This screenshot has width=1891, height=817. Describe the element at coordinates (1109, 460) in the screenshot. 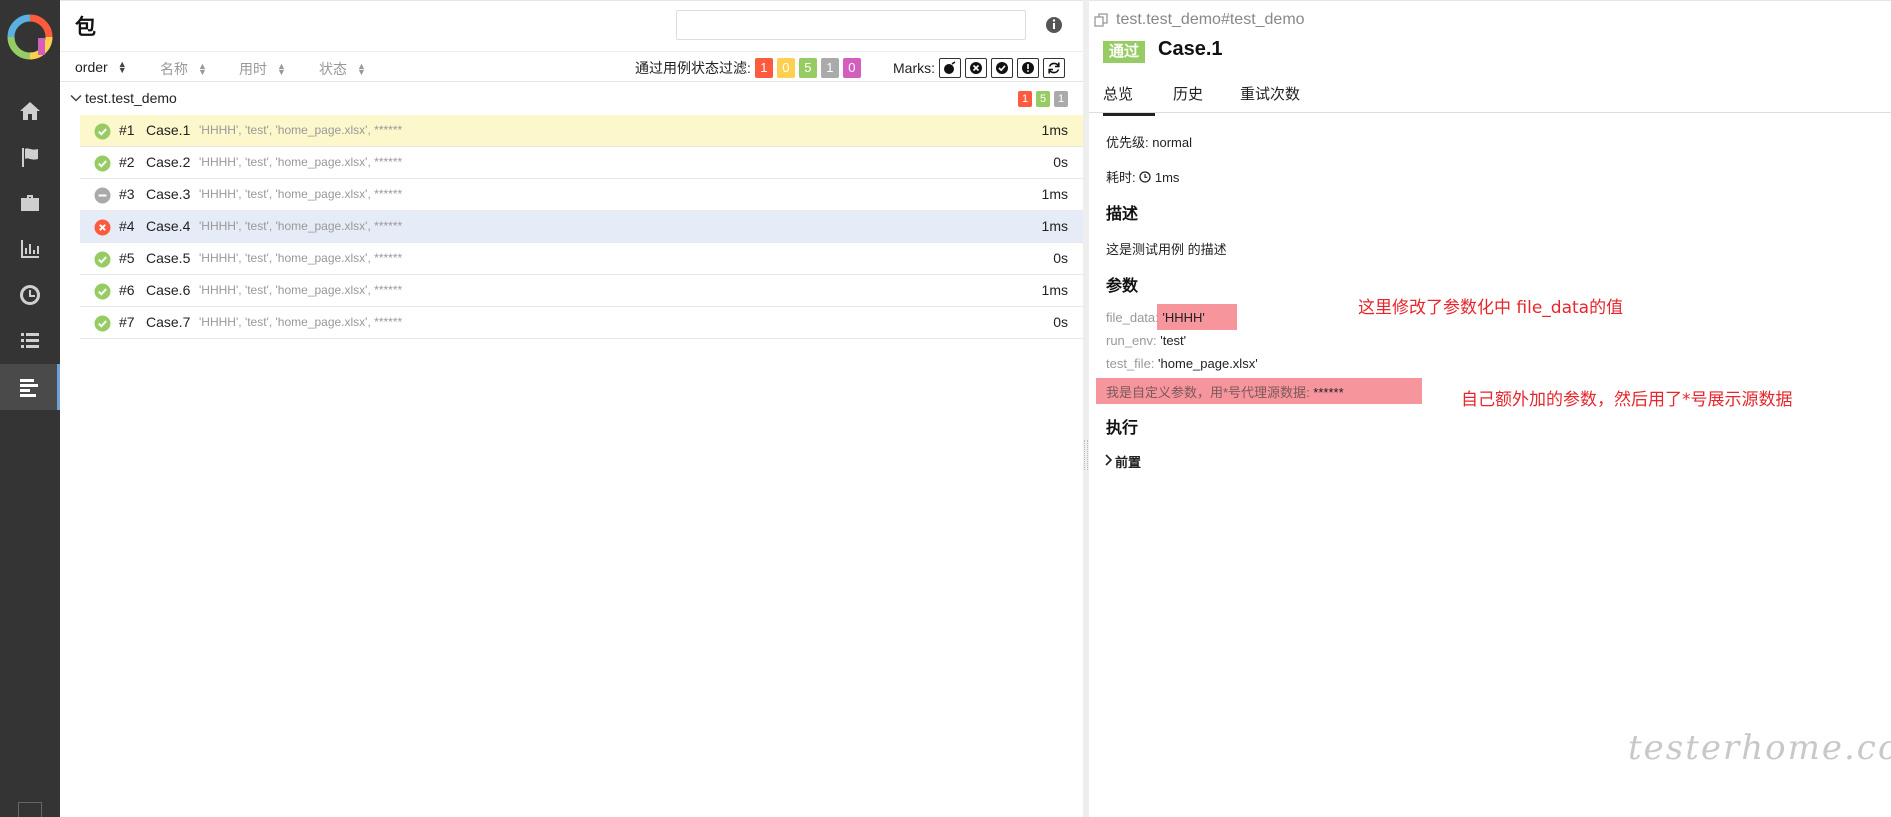

I see `chevron-right-icon` at that location.